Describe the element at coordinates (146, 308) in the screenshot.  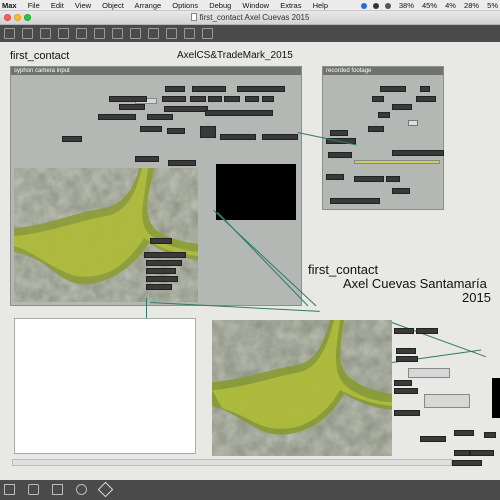
I see `patch-cord` at that location.